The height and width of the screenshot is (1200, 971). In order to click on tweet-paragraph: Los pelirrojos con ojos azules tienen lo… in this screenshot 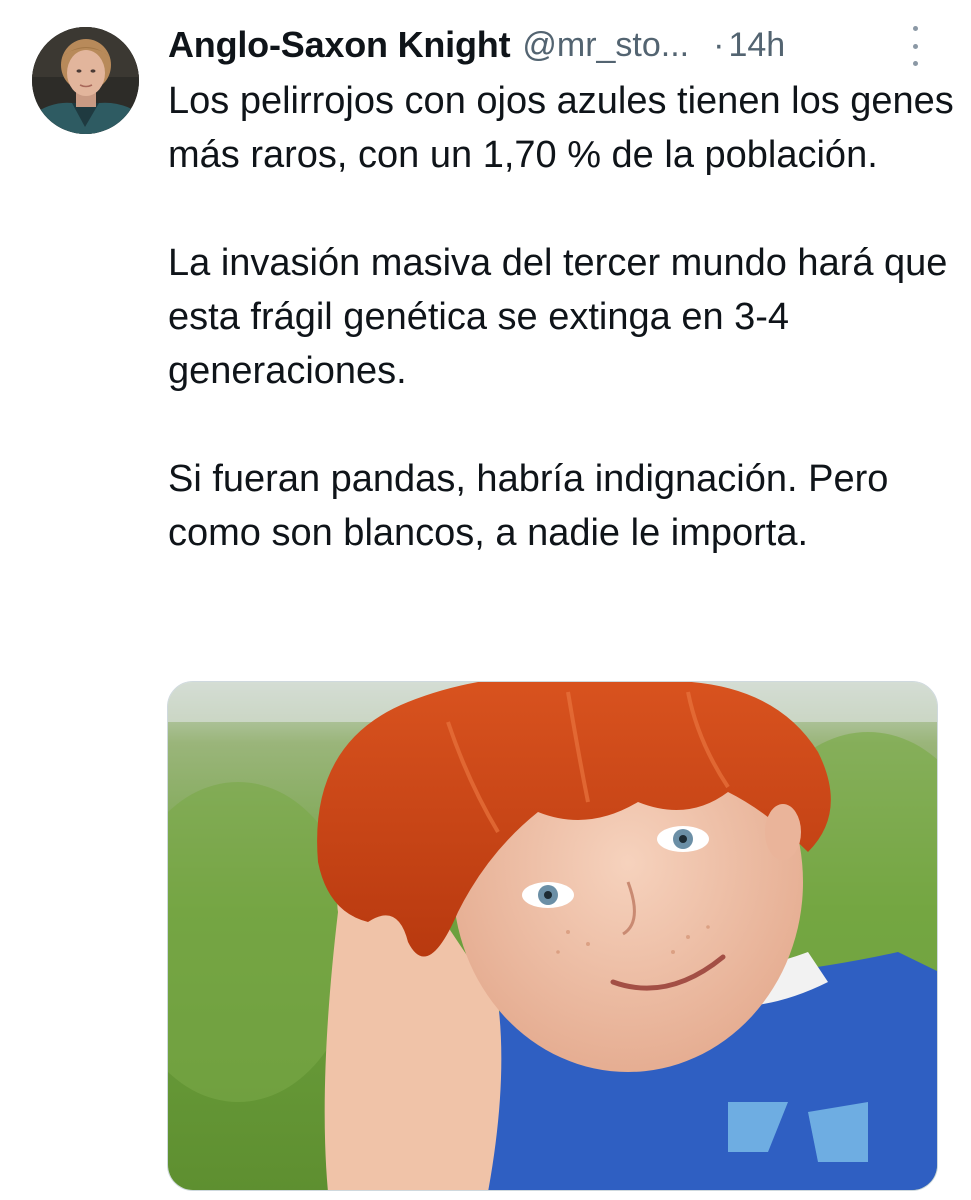, I will do `click(561, 128)`.